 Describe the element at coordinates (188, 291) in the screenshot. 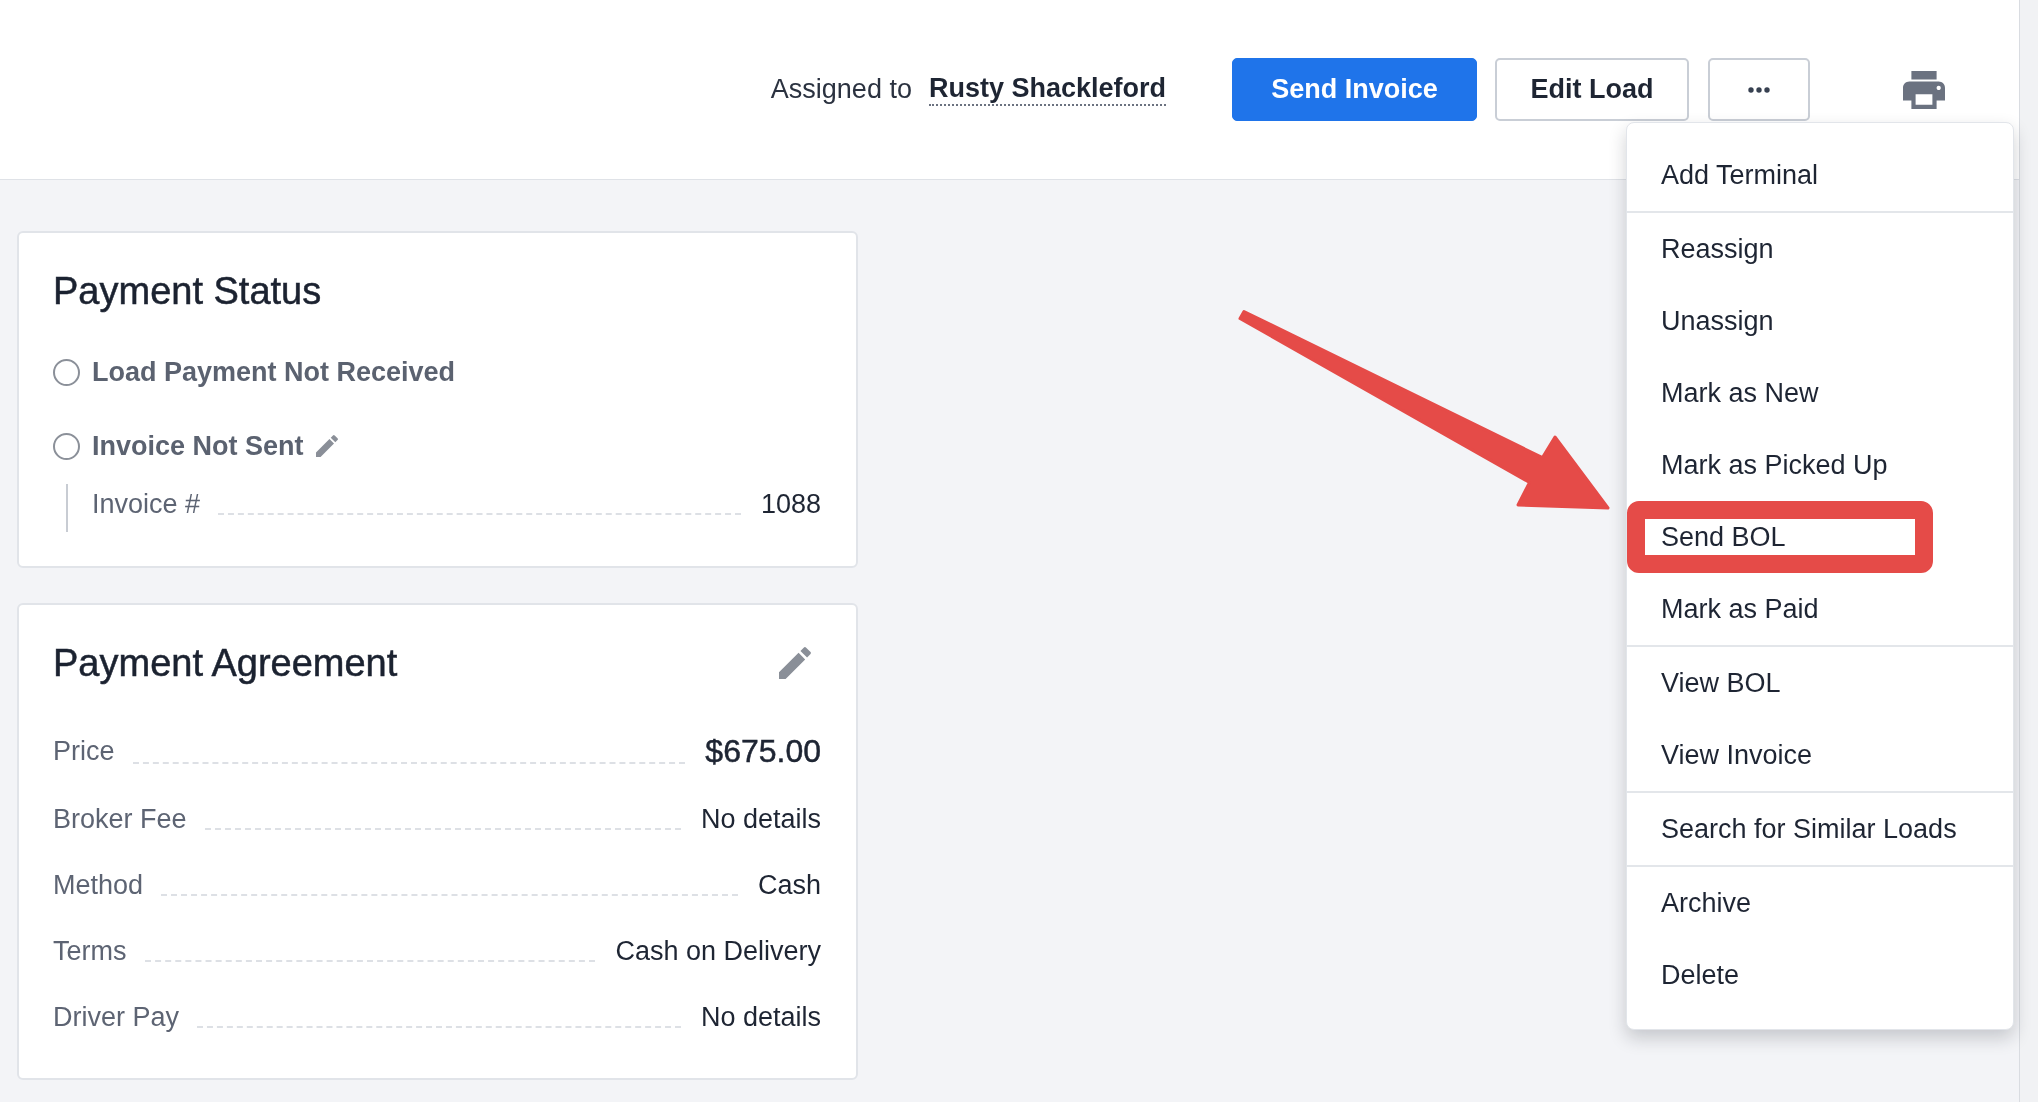

I see `card-title: Payment Status` at that location.